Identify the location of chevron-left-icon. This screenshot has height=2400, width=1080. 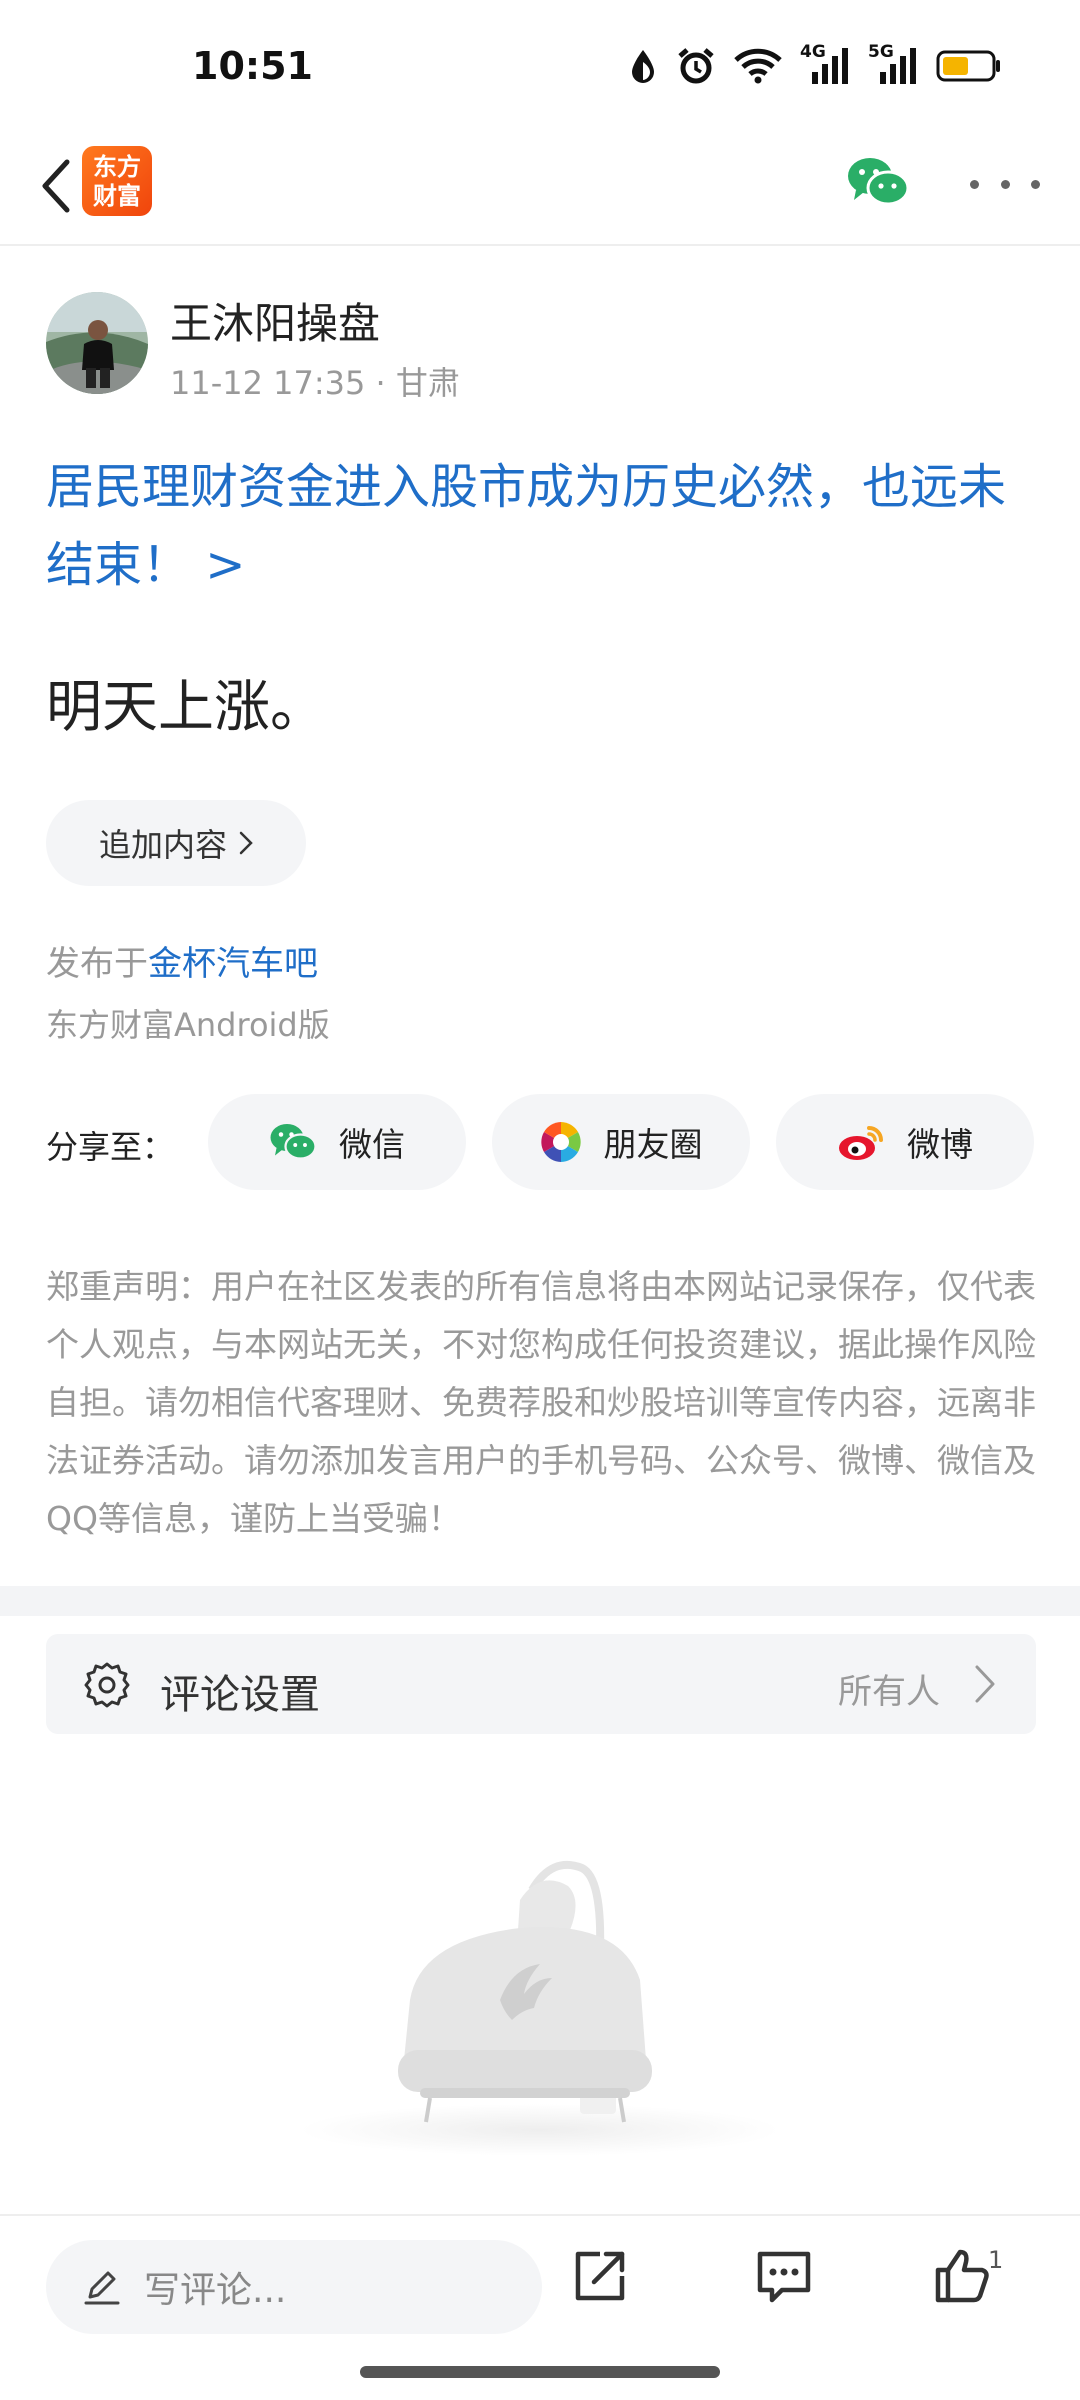
(56, 186).